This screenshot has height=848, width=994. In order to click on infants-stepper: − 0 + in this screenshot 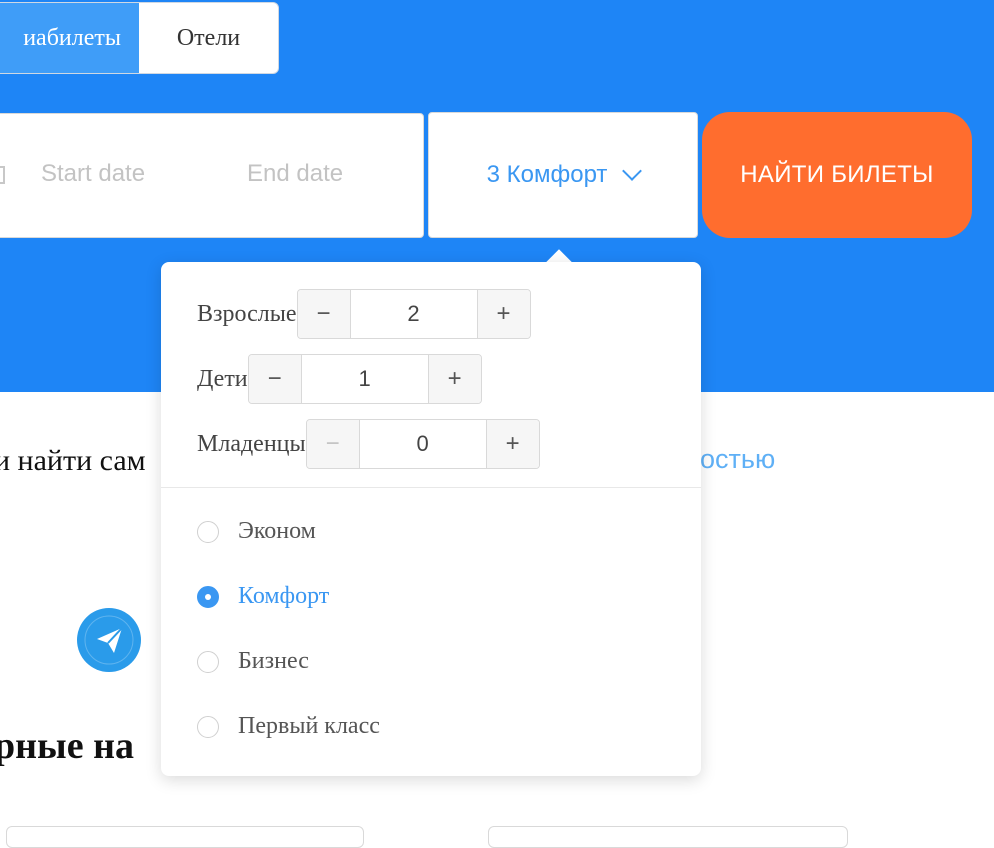, I will do `click(422, 444)`.